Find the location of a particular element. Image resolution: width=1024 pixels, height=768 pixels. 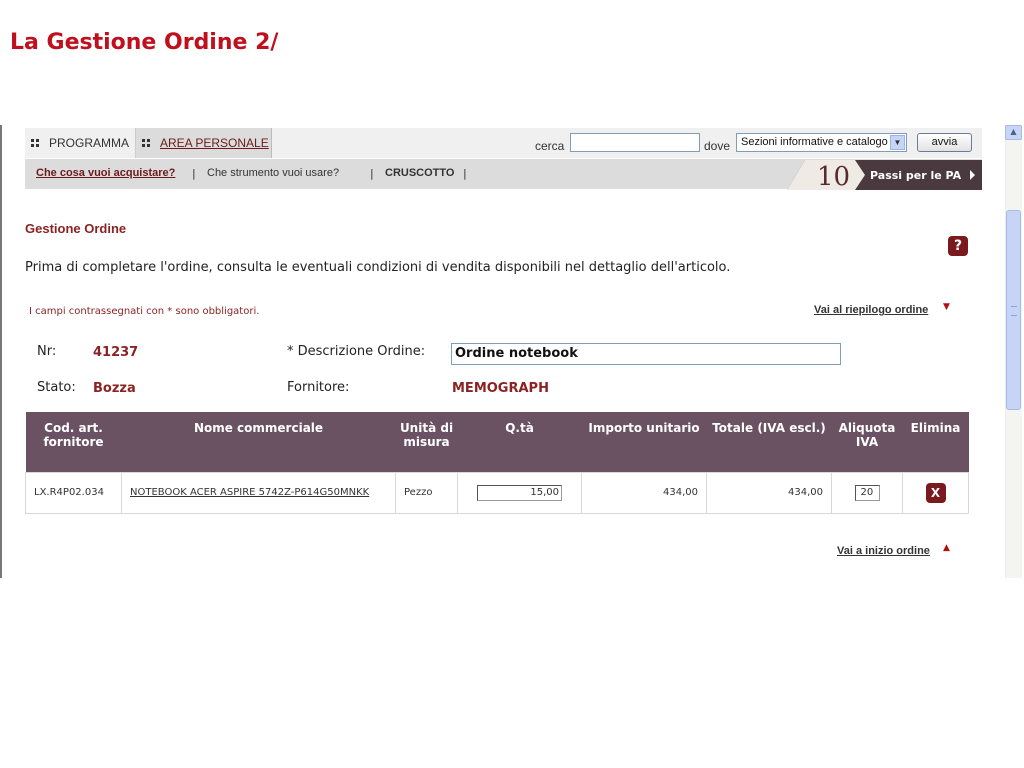

tab-area-personale-label: AREA PERSONALE is located at coordinates (214, 143).